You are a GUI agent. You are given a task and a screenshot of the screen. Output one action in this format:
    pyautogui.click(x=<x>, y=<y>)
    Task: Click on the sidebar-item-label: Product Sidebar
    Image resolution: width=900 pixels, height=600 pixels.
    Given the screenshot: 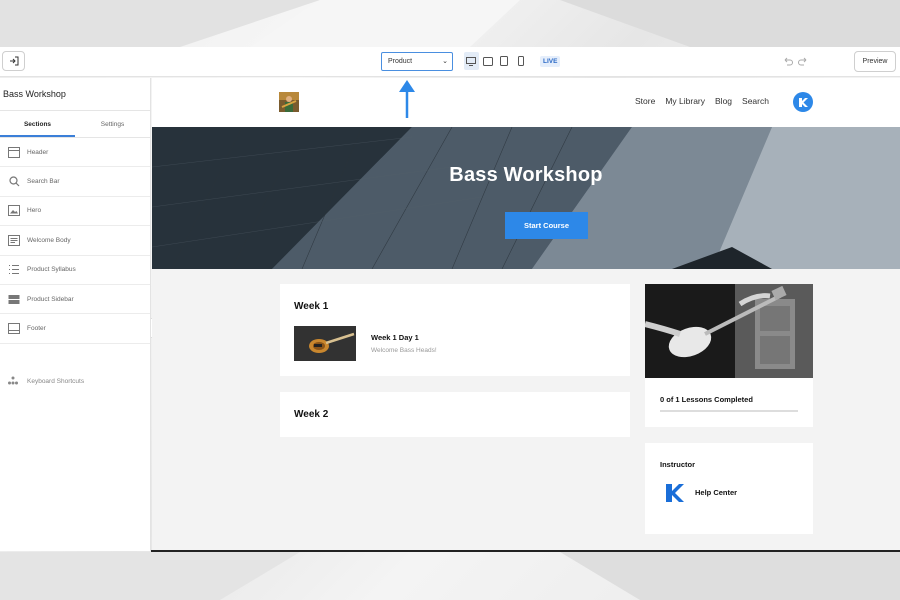 What is the action you would take?
    pyautogui.click(x=50, y=299)
    